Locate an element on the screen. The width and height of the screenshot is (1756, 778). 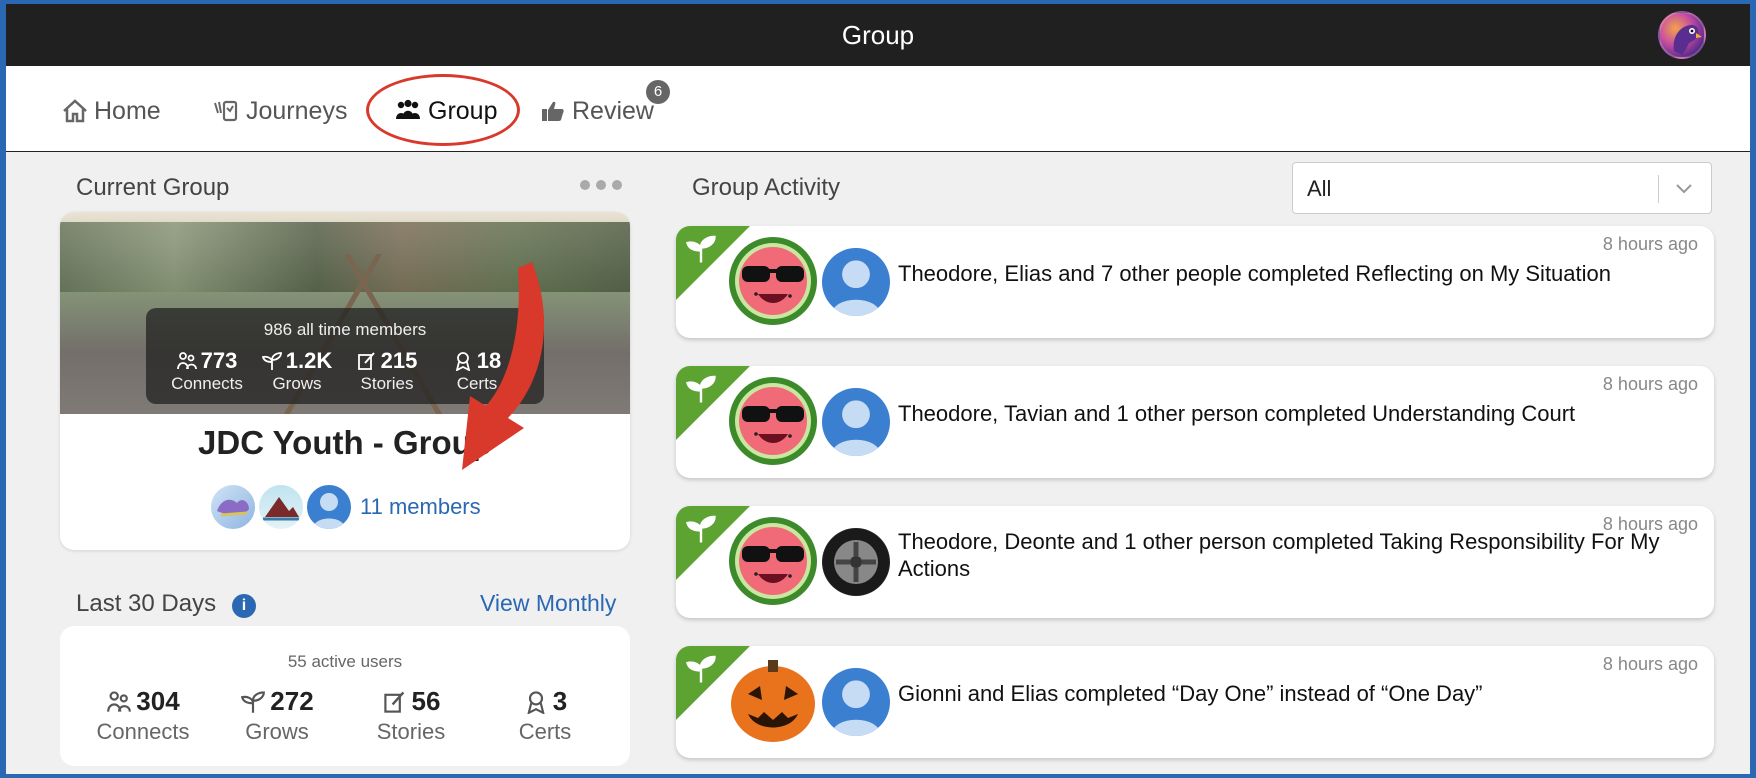
top-bar: Group is located at coordinates (878, 35).